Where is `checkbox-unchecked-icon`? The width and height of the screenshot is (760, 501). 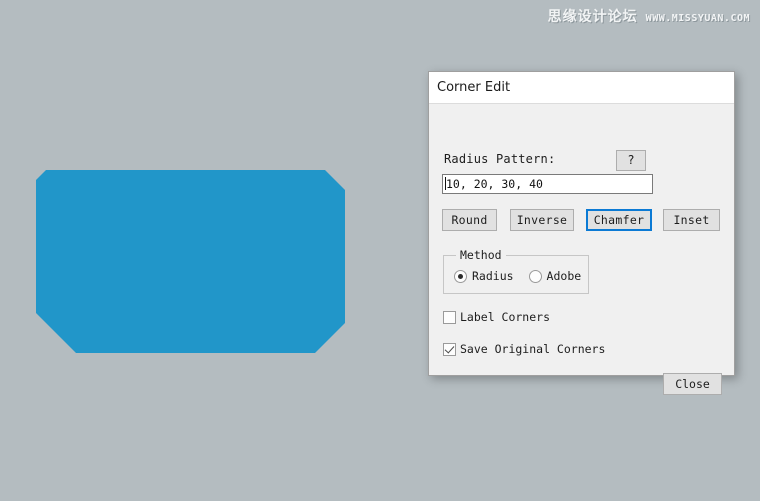 checkbox-unchecked-icon is located at coordinates (449, 317).